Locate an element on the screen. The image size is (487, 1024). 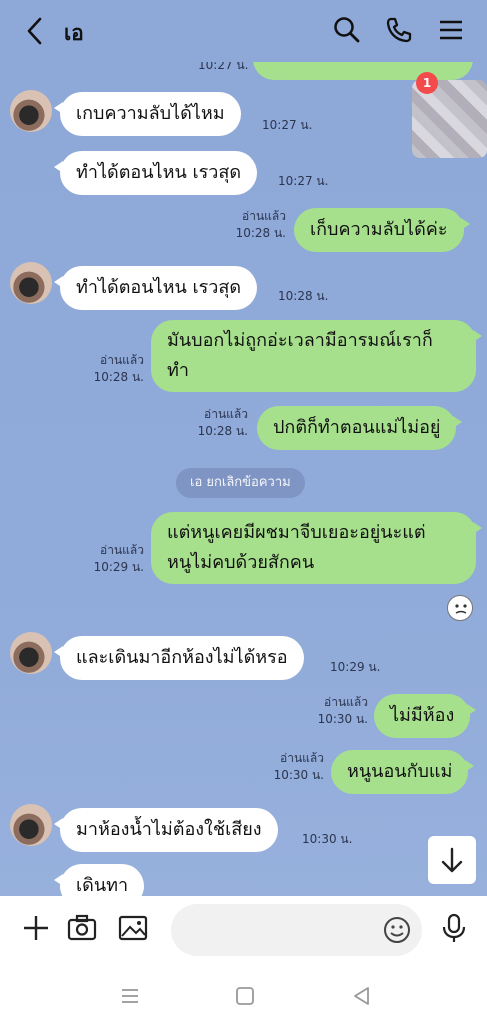
incoming-message-bubble: และเดินมาอีกห้องไม่ได้หรอ is located at coordinates (179, 658).